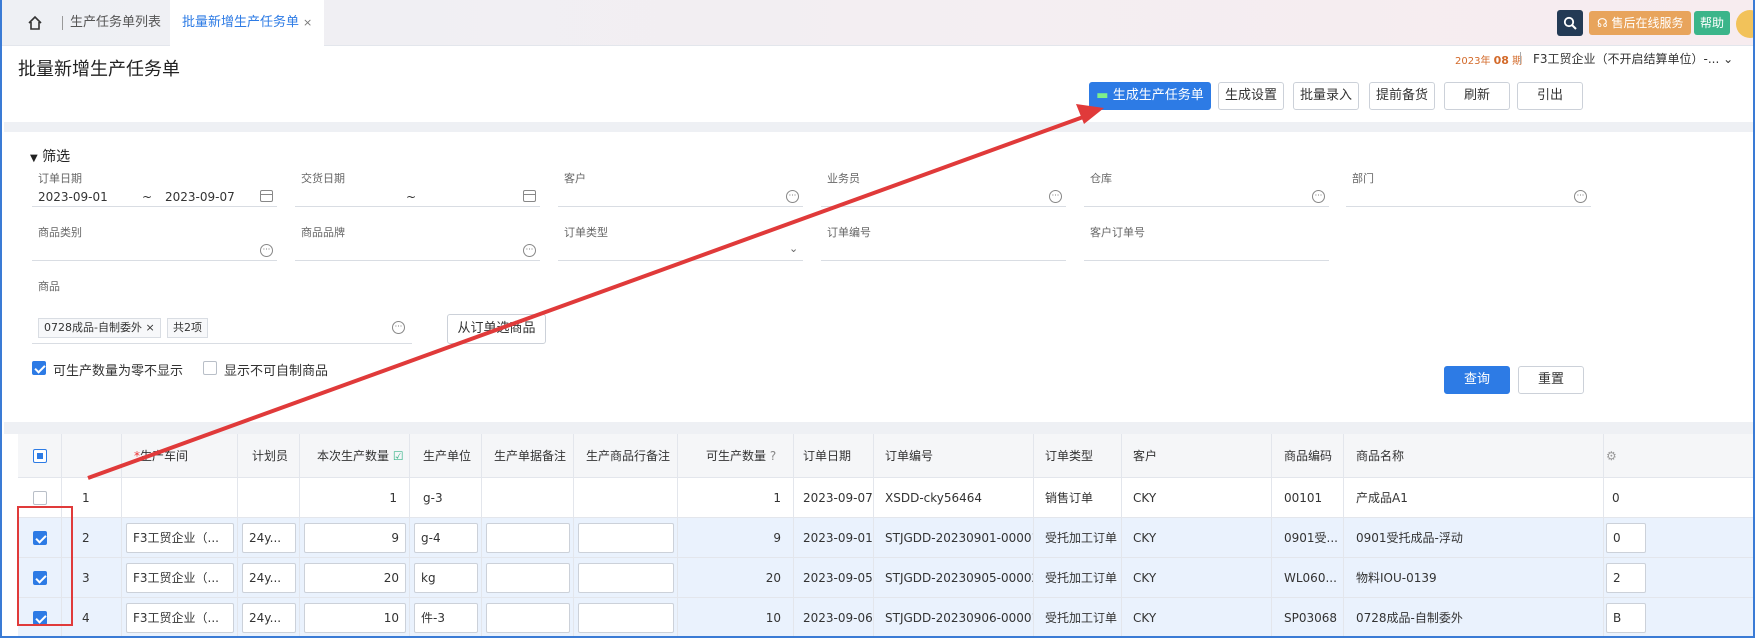  I want to click on tab-batch-add: 批量新增生产任务单 ×, so click(247, 23).